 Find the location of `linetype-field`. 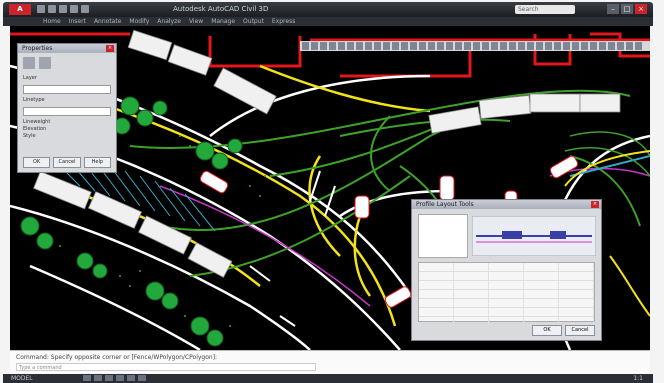

linetype-field is located at coordinates (67, 111).